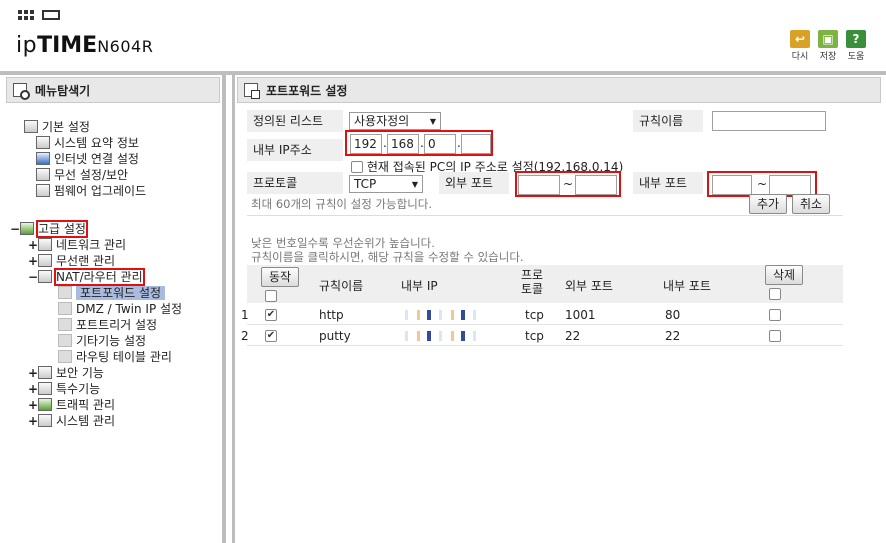 The height and width of the screenshot is (543, 886). I want to click on header-buttons: ↩ 다시 ▣ 저장 ? 도움, so click(828, 46).